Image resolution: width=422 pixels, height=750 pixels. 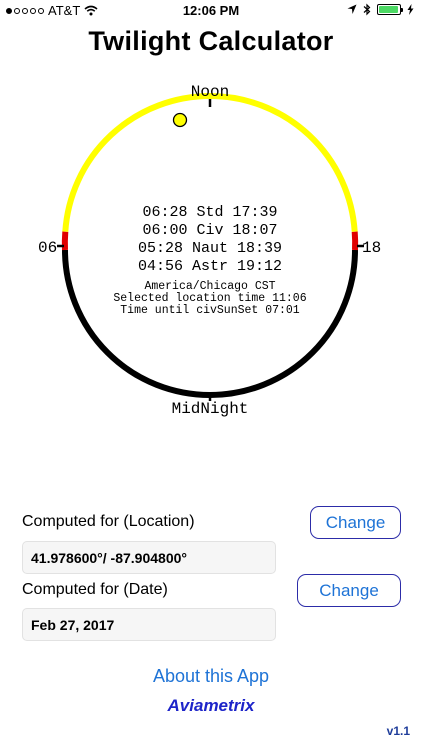 What do you see at coordinates (149, 557) in the screenshot?
I see `location-value: 41.978600°/ -87.904800°` at bounding box center [149, 557].